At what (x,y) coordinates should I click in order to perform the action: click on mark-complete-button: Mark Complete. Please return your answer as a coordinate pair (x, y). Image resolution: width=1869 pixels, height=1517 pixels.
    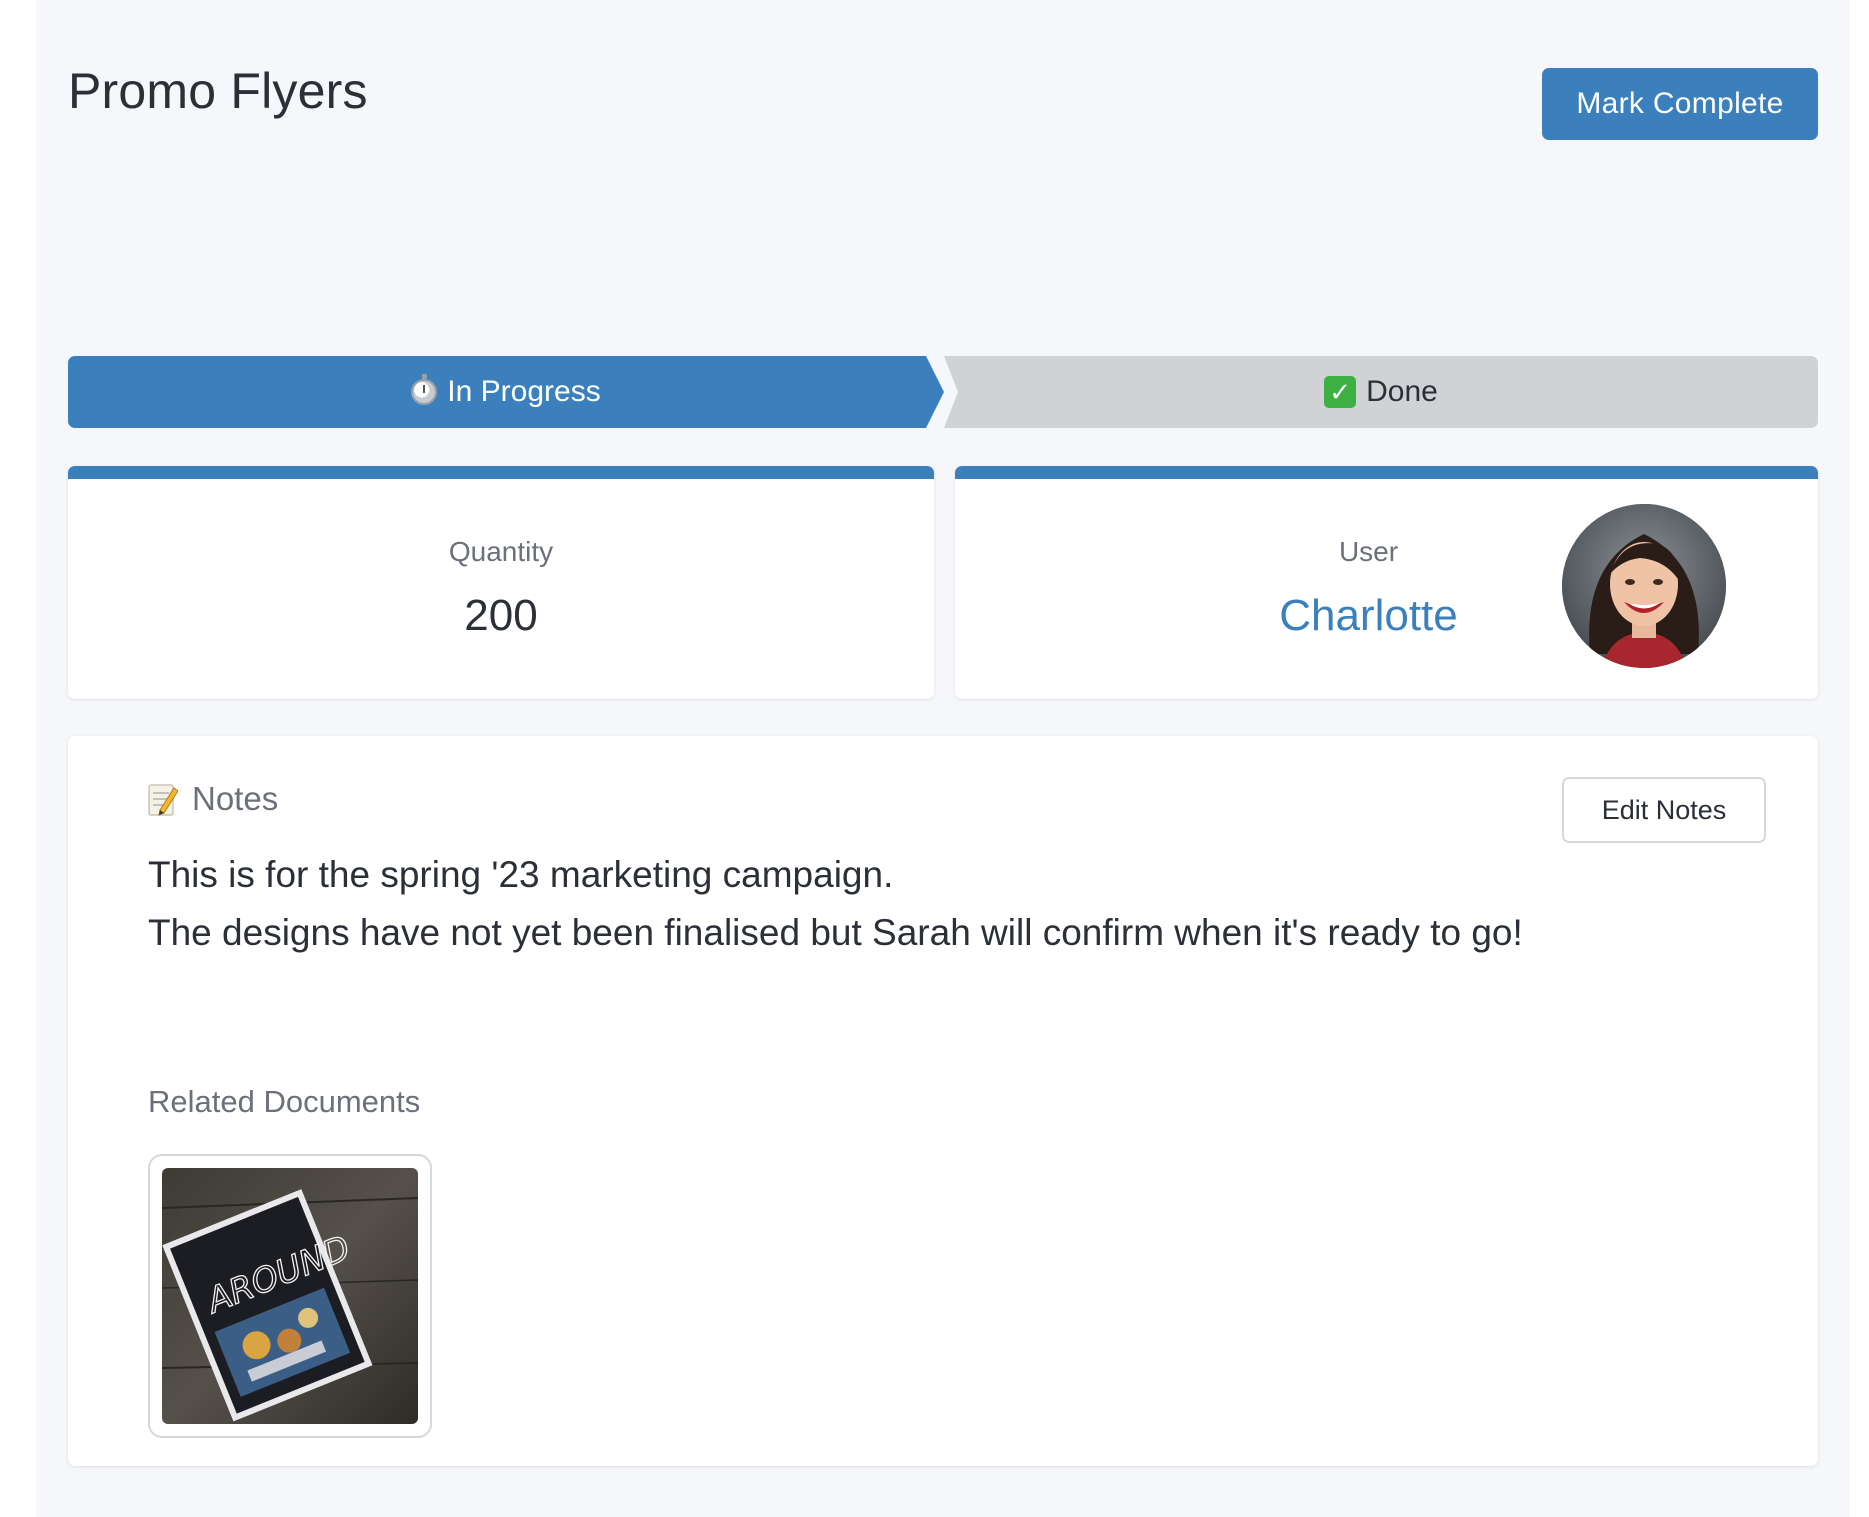
    Looking at the image, I should click on (1680, 104).